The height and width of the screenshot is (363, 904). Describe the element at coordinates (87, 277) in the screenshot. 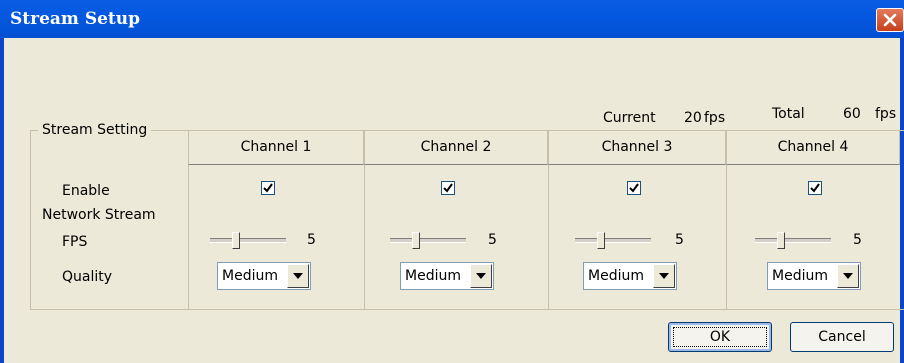

I see `quality-row-label: Quality` at that location.